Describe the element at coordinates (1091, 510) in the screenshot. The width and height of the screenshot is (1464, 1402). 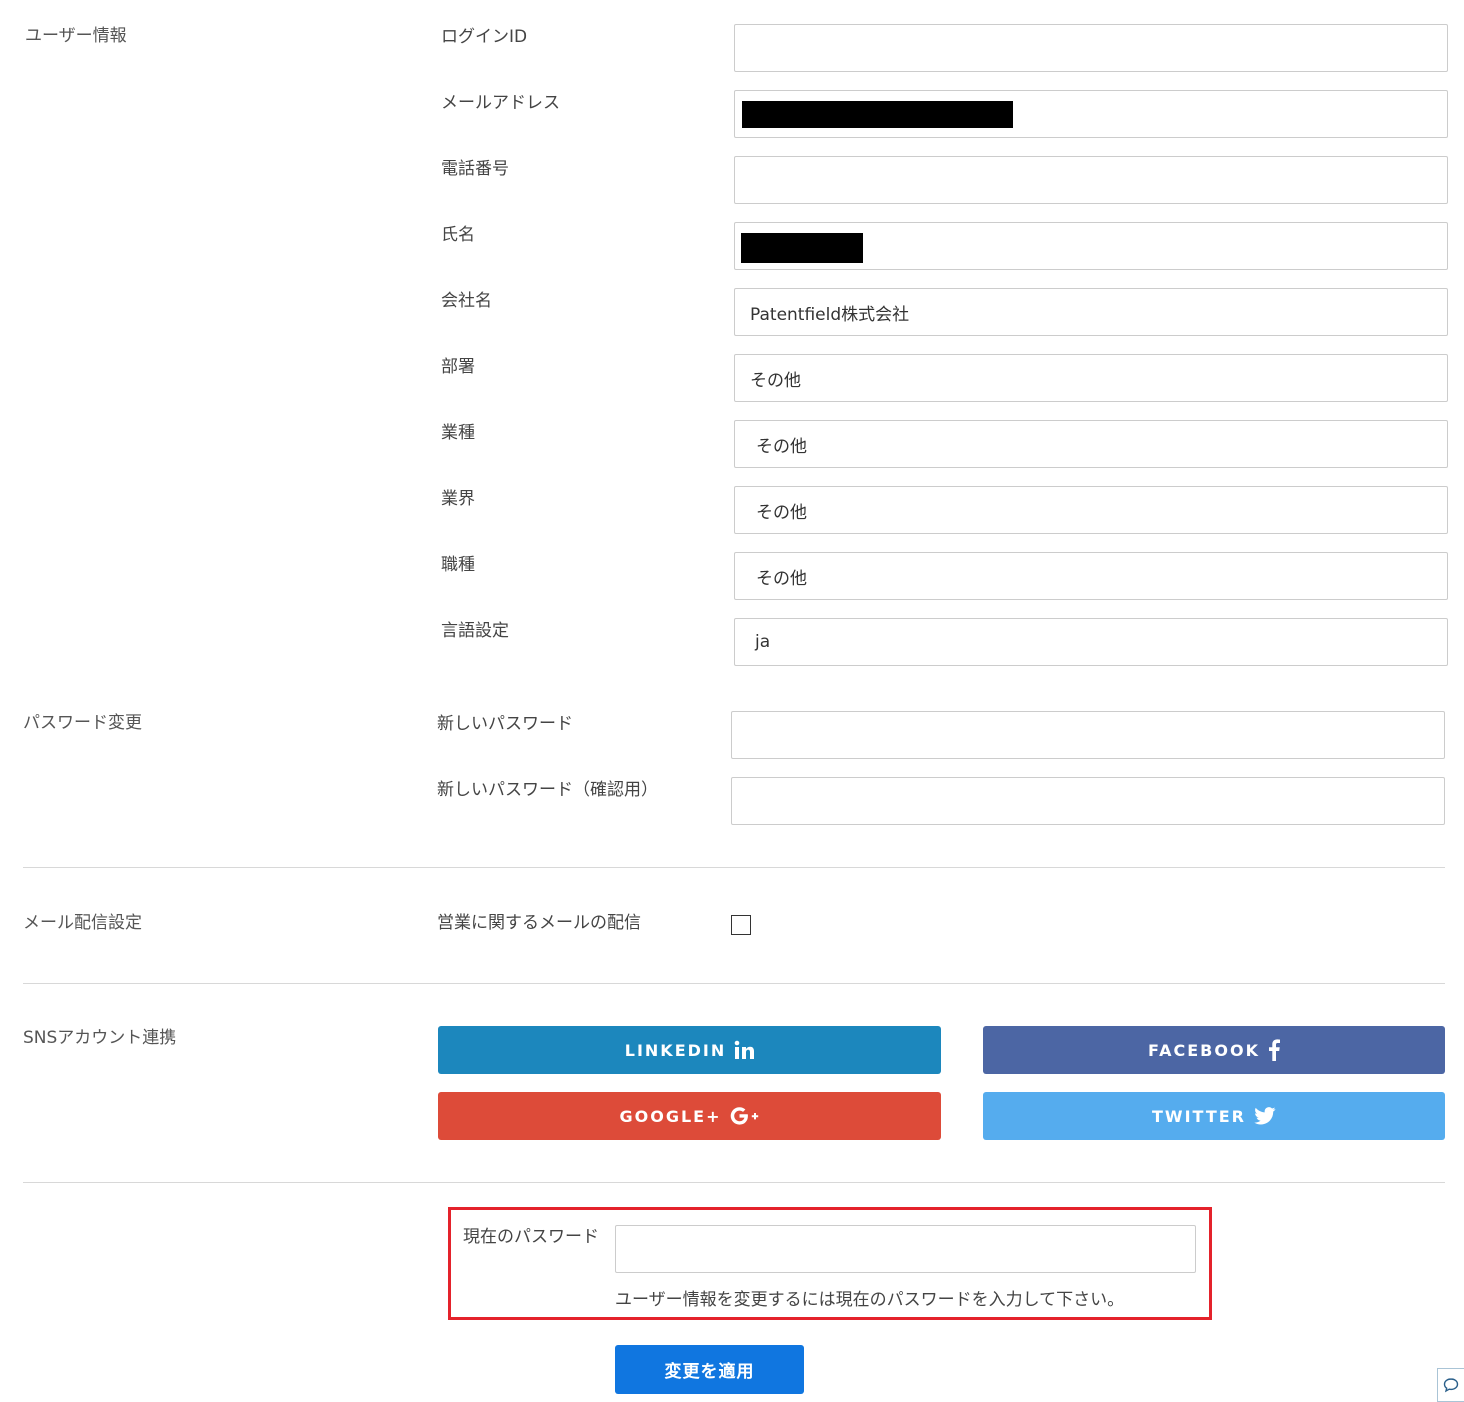
I see `industry-select: その他` at that location.